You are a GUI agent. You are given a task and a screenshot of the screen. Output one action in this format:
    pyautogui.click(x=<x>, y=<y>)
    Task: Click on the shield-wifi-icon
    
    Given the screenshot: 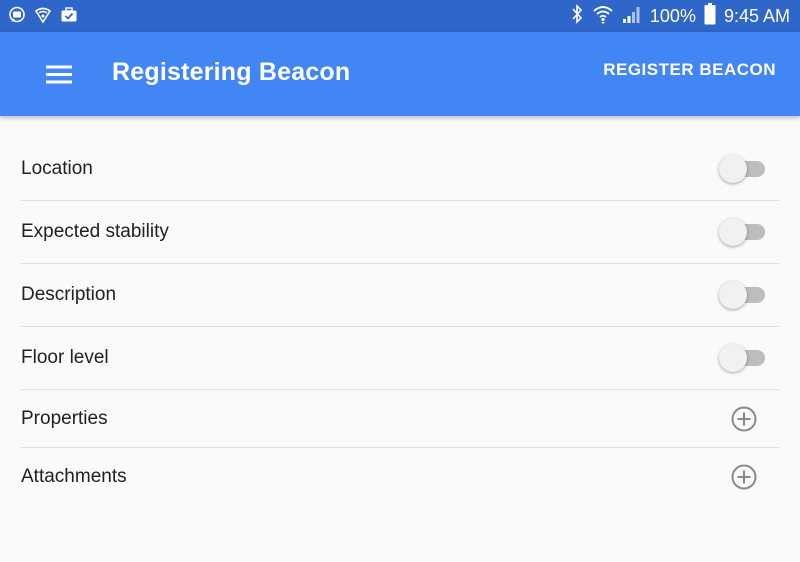 What is the action you would take?
    pyautogui.click(x=43, y=15)
    